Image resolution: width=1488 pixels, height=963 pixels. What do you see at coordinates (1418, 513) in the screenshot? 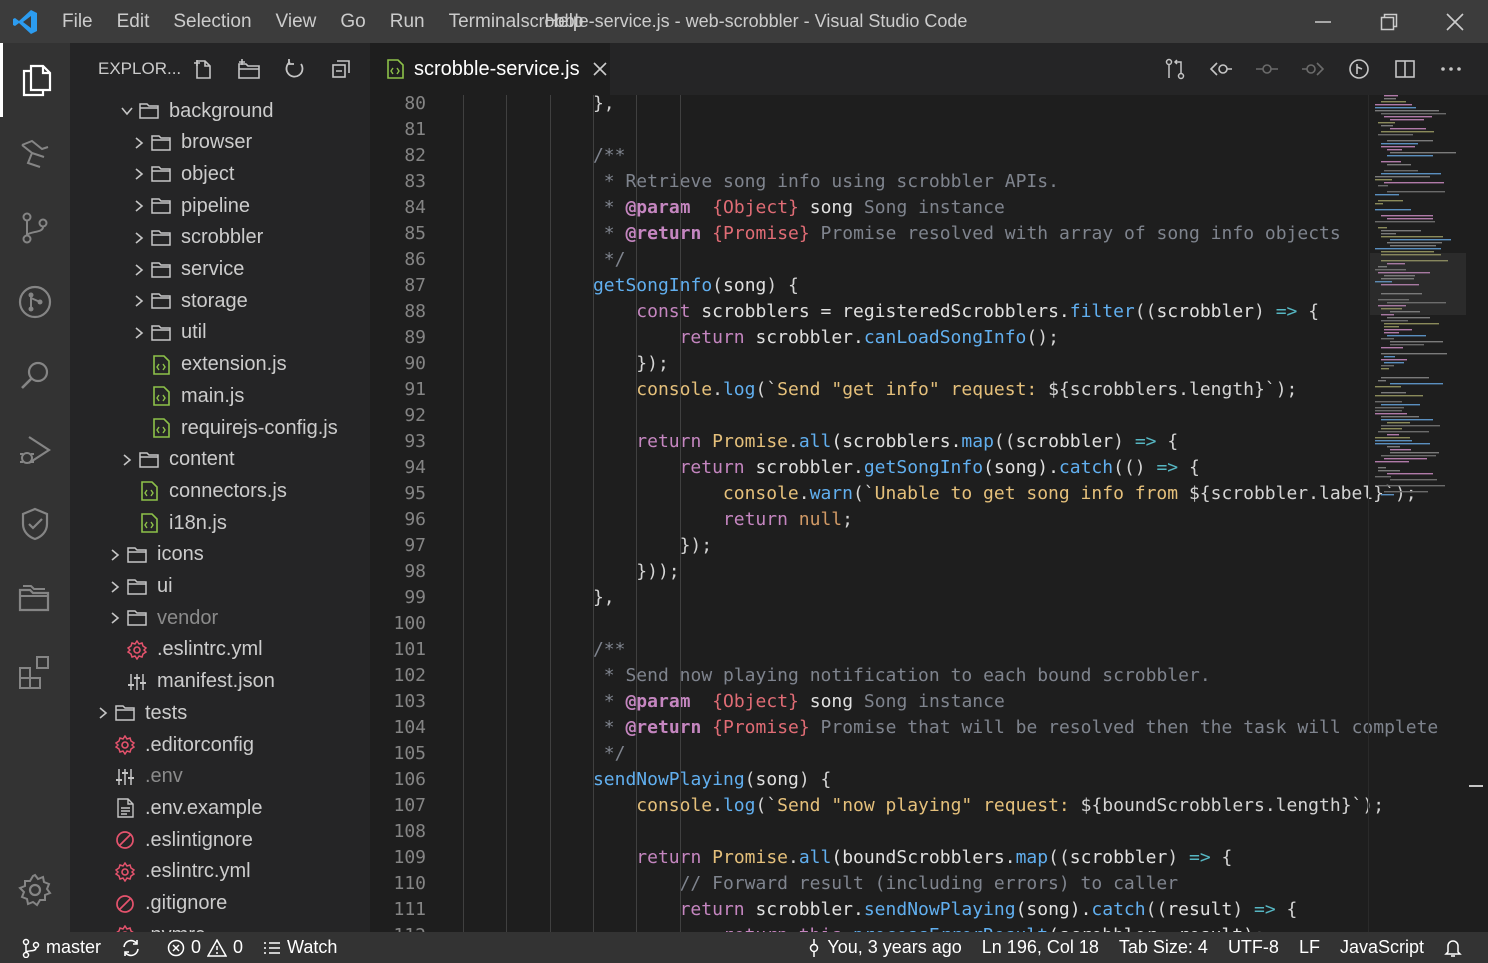
I see `minimap` at bounding box center [1418, 513].